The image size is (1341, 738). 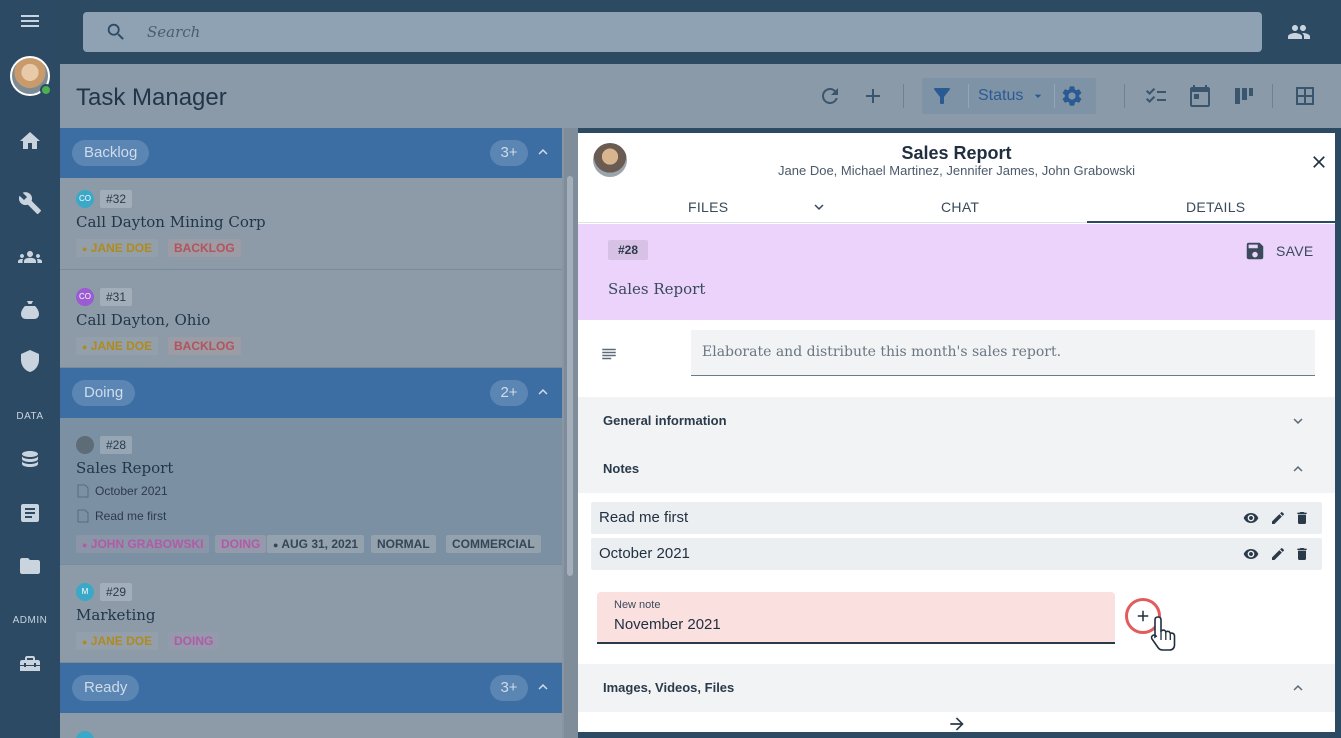 I want to click on task-title: Sales Report, so click(x=125, y=468).